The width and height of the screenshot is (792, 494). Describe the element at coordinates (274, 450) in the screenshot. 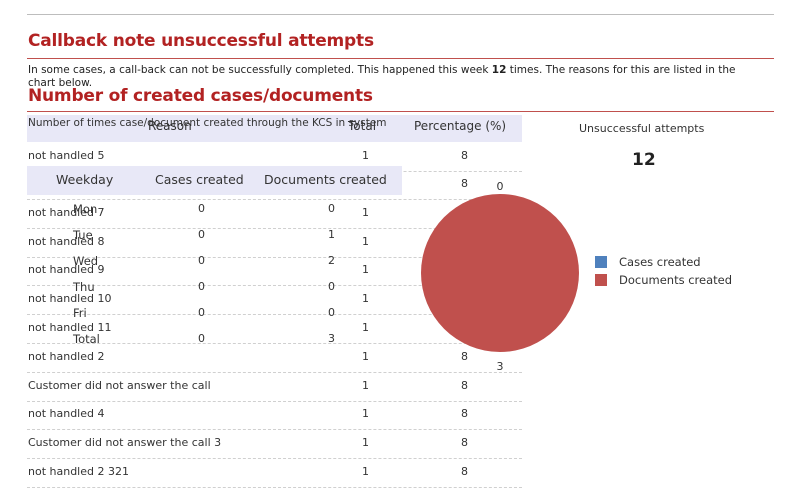

I see `table-row: Customer did not answer the call 3 1 8` at that location.